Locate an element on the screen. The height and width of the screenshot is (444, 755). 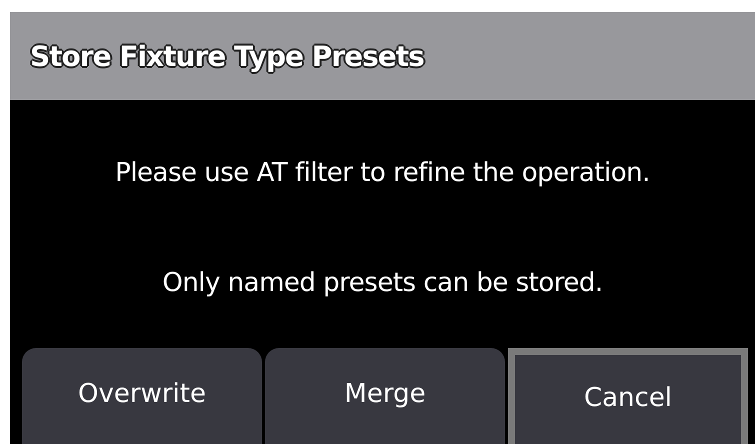
message-text: Please use AT filter to refine the operation. is located at coordinates (382, 173).